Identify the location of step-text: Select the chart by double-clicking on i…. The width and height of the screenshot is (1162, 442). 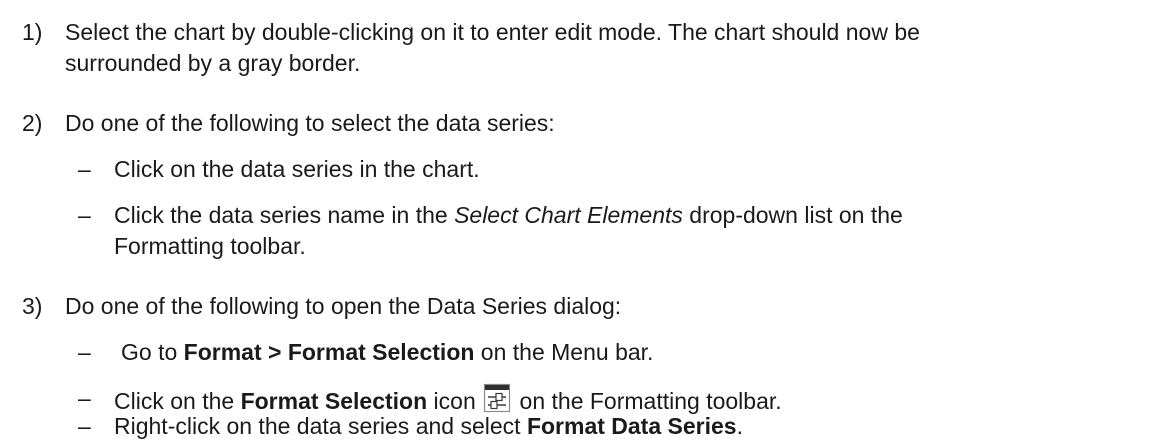
(612, 48).